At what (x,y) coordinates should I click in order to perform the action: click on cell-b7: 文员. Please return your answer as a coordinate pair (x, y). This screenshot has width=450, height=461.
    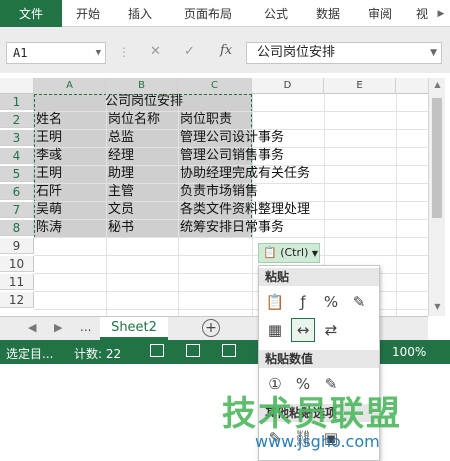
    Looking at the image, I should click on (120, 210).